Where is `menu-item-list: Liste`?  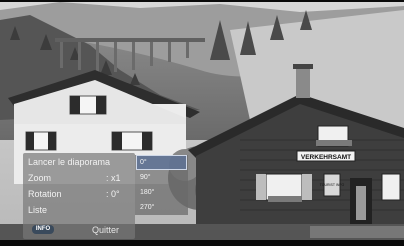
menu-item-list: Liste is located at coordinates (37, 210).